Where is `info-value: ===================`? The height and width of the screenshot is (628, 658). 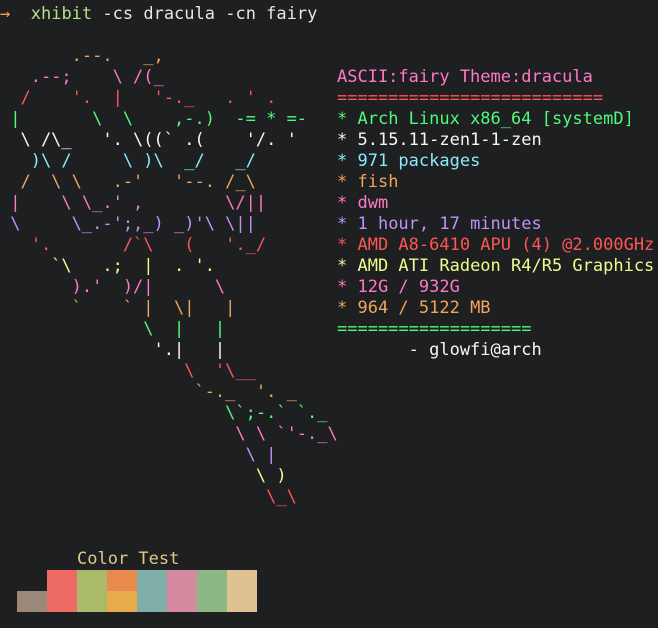
info-value: =================== is located at coordinates (434, 329).